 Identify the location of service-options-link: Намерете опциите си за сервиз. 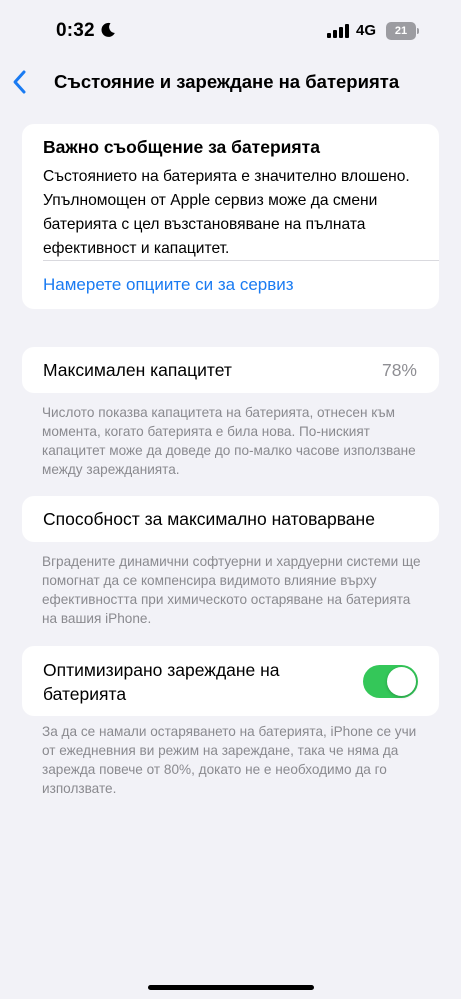
(168, 285).